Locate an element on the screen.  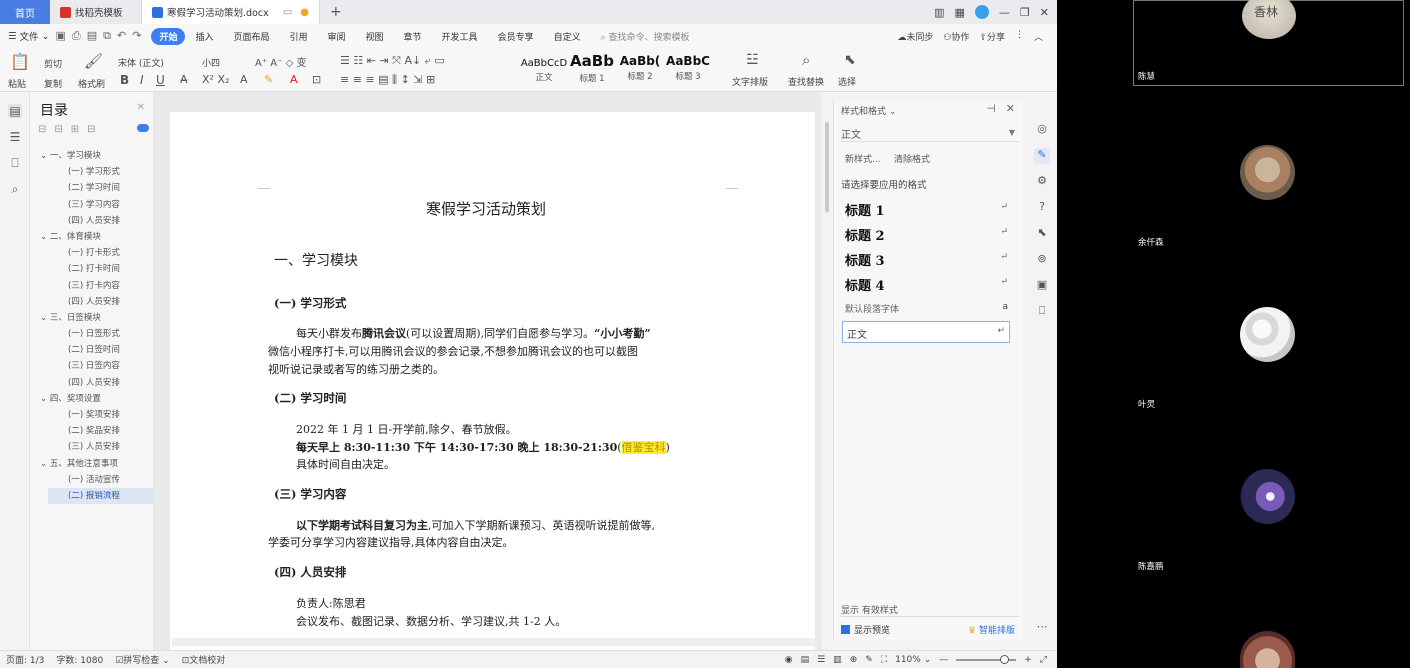
file-menu: ☰ 文件 ⌄ is located at coordinates (29, 36).